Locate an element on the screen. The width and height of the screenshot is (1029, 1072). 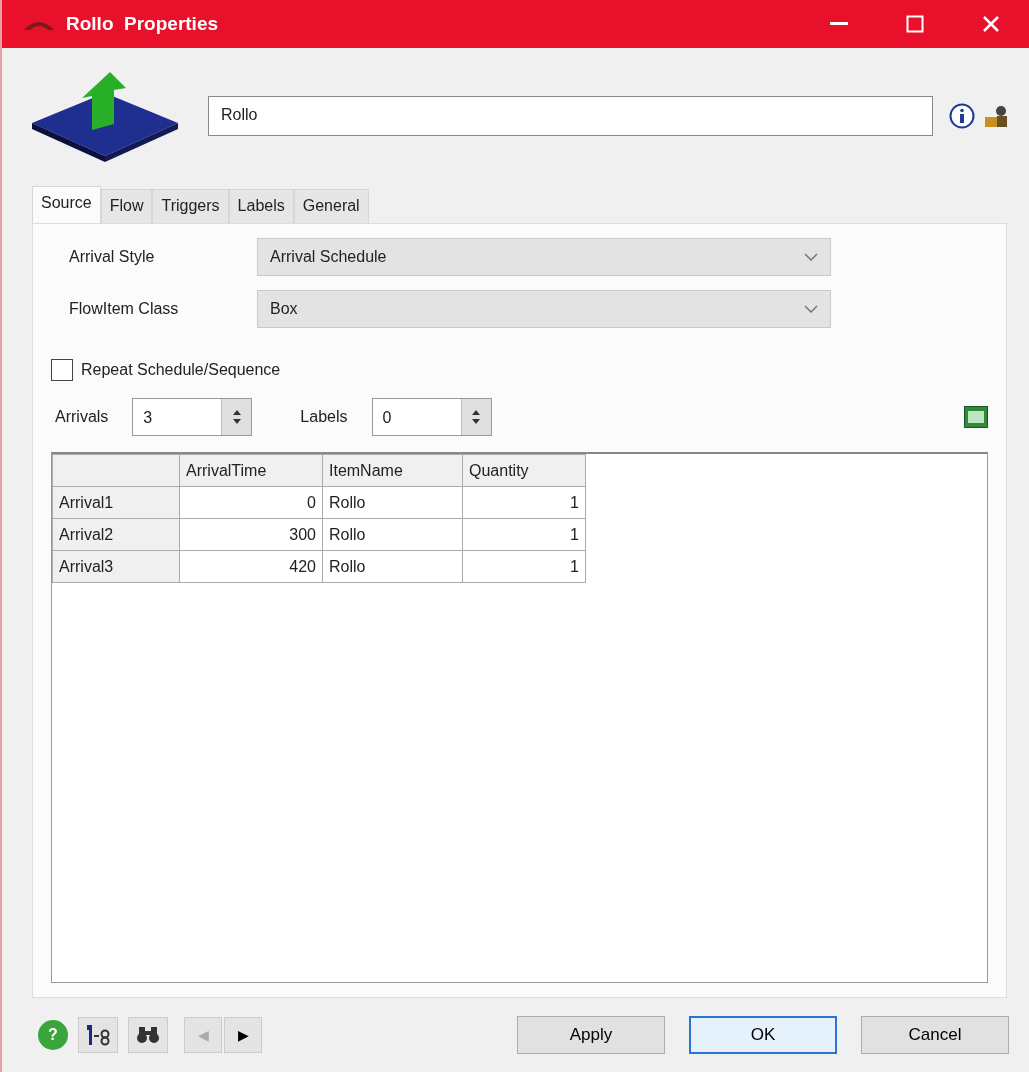
number-spinner: 0 is located at coordinates (431, 417).